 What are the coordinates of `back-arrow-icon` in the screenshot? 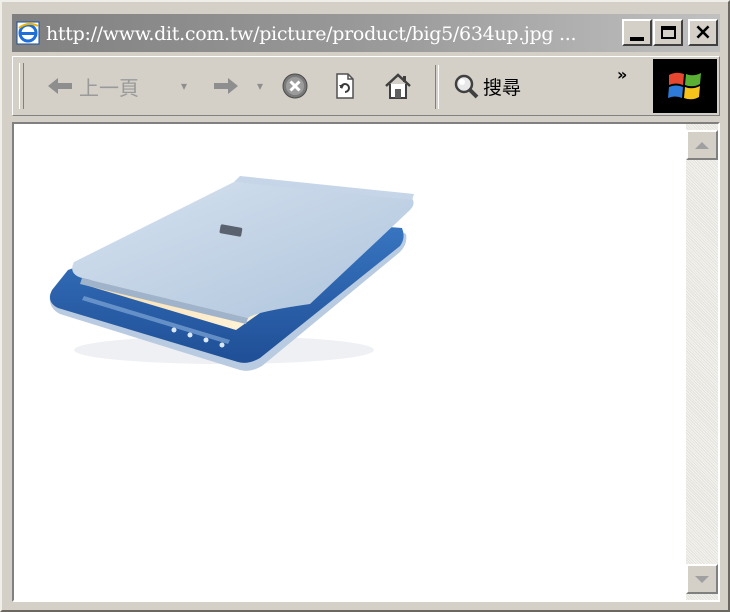 It's located at (60, 86).